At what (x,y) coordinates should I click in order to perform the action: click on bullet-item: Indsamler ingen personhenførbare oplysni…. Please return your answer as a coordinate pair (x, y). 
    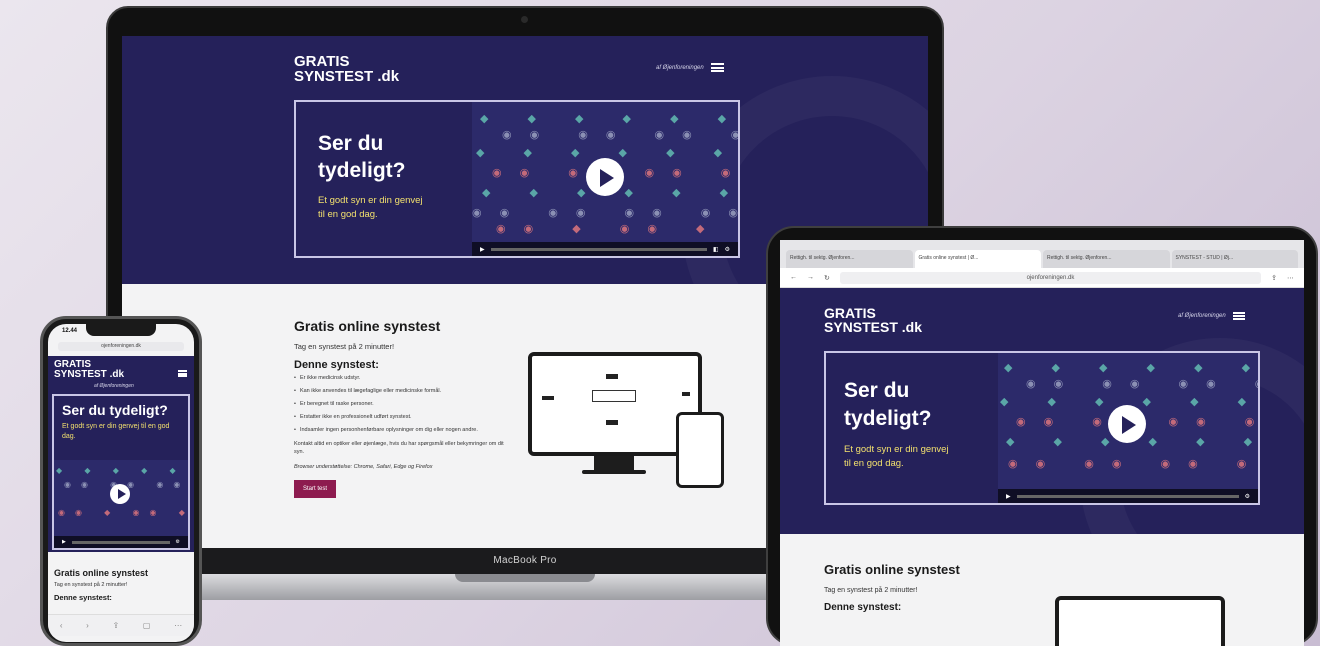
    Looking at the image, I should click on (404, 430).